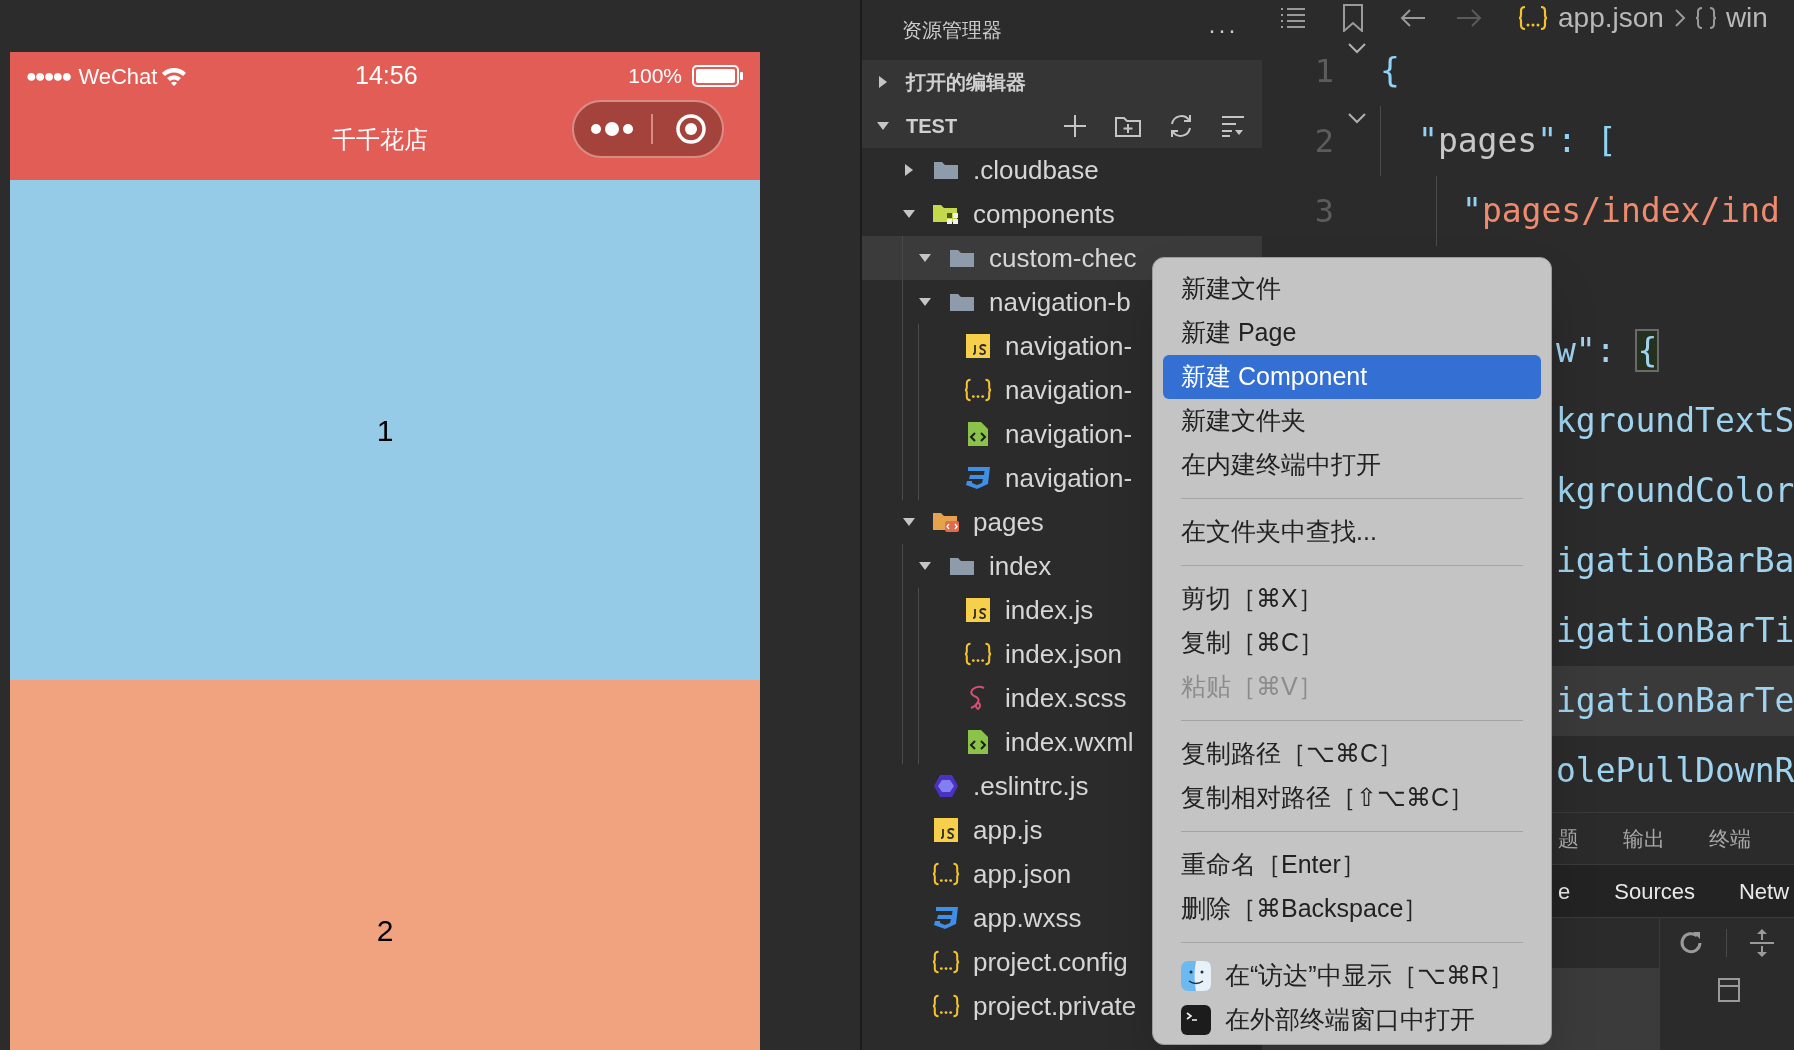  I want to click on dock-icon, so click(1729, 990).